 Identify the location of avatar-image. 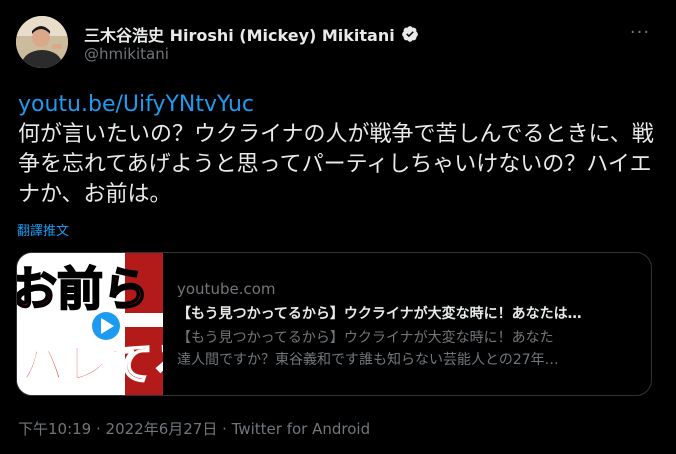
(42, 42).